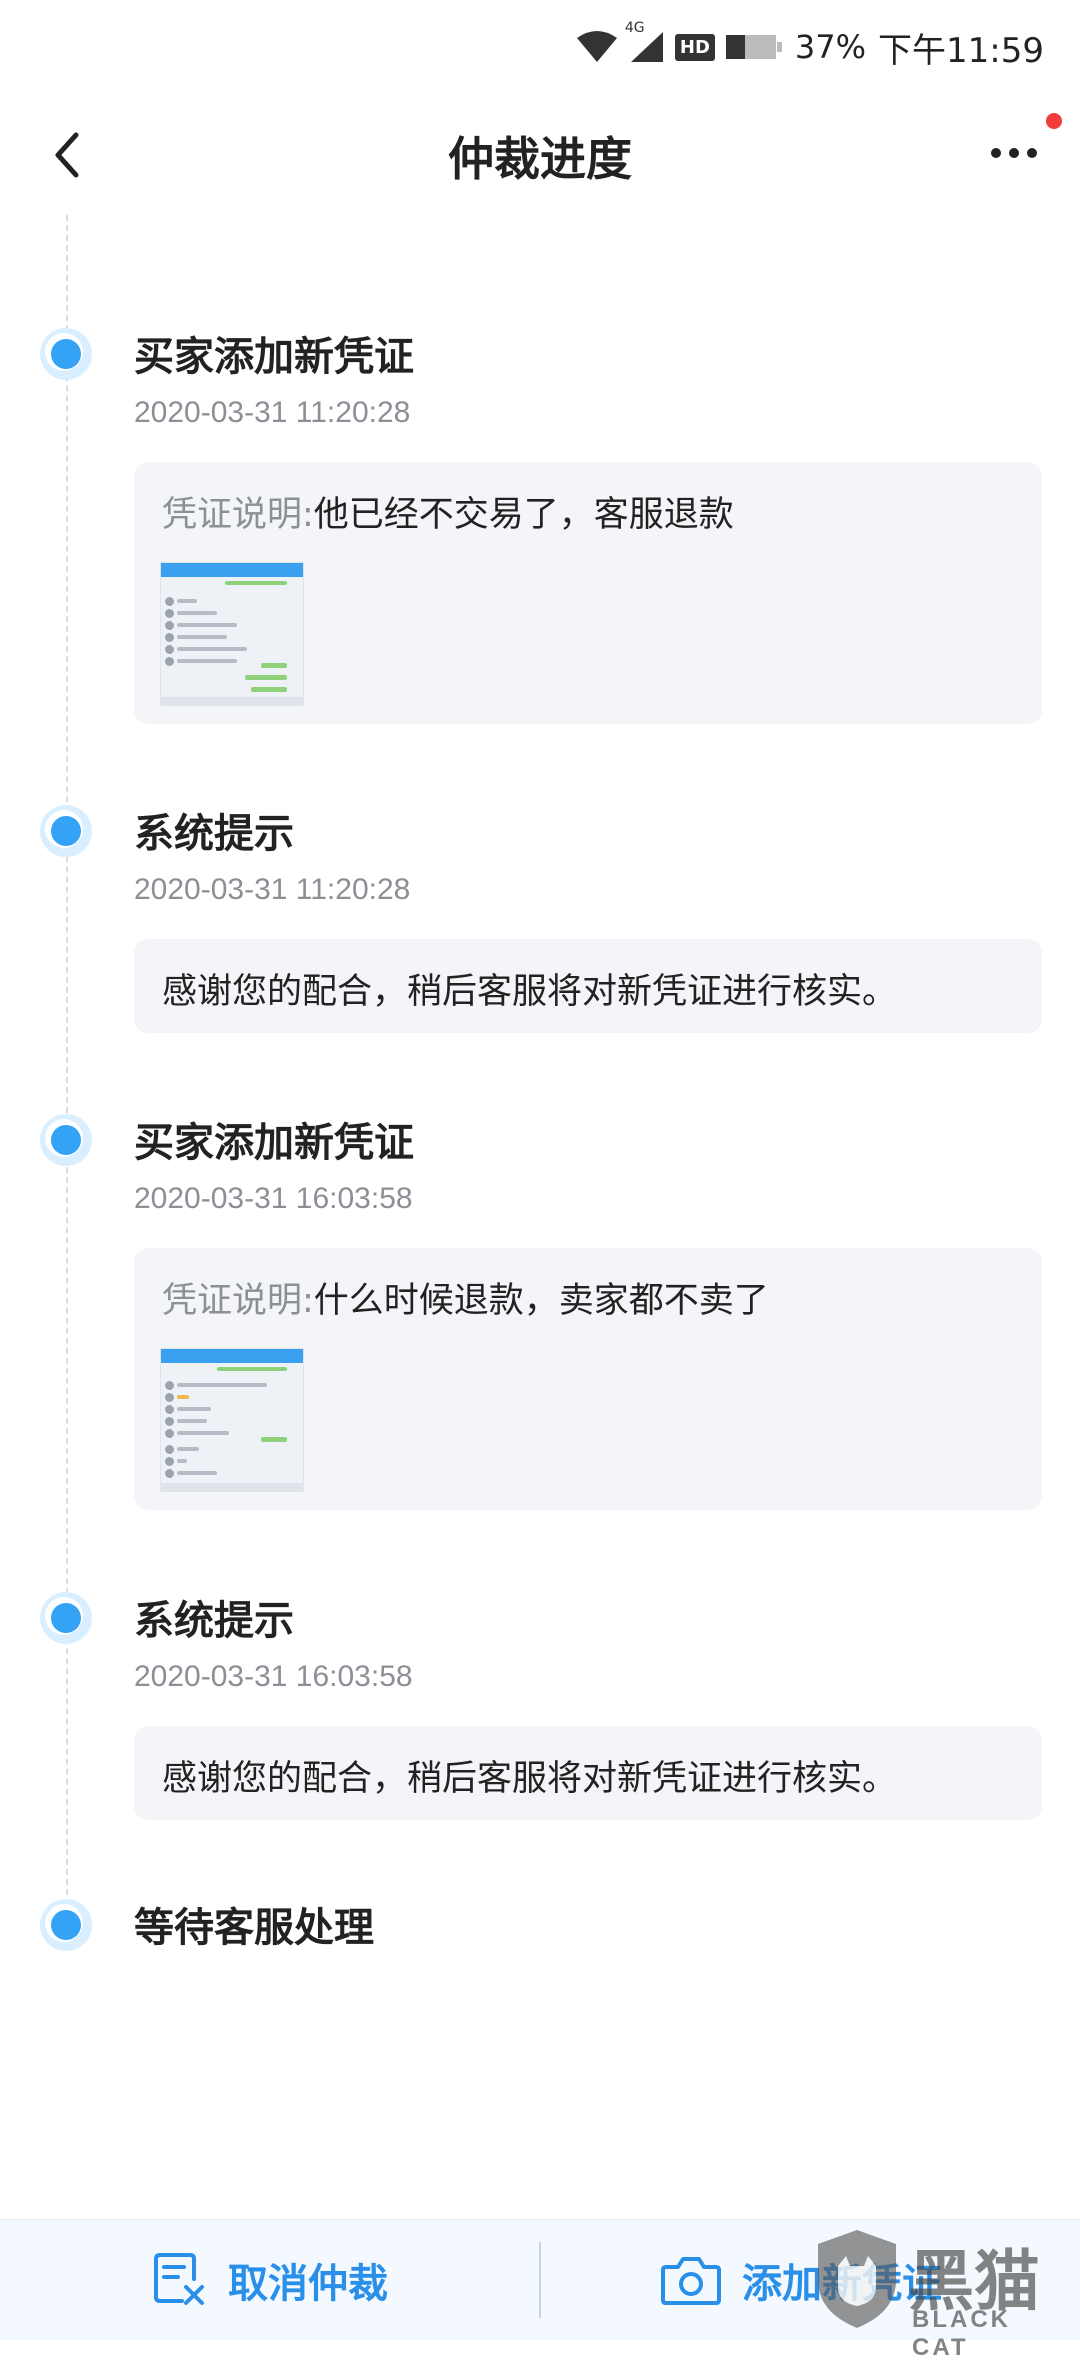 The width and height of the screenshot is (1080, 2362). I want to click on evidence-content: 什么时候退款，卖家都不卖了, so click(541, 1301).